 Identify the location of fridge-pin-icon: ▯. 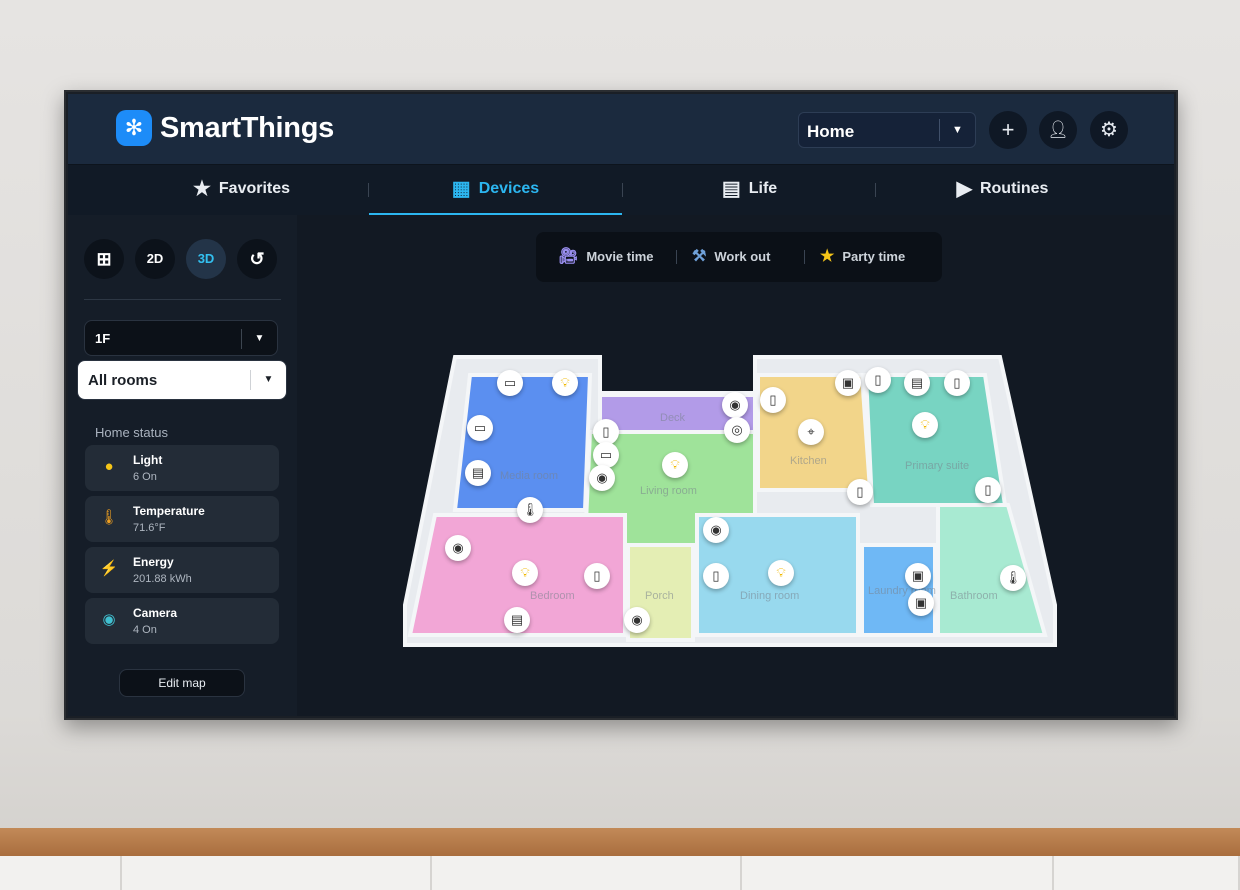
(773, 400).